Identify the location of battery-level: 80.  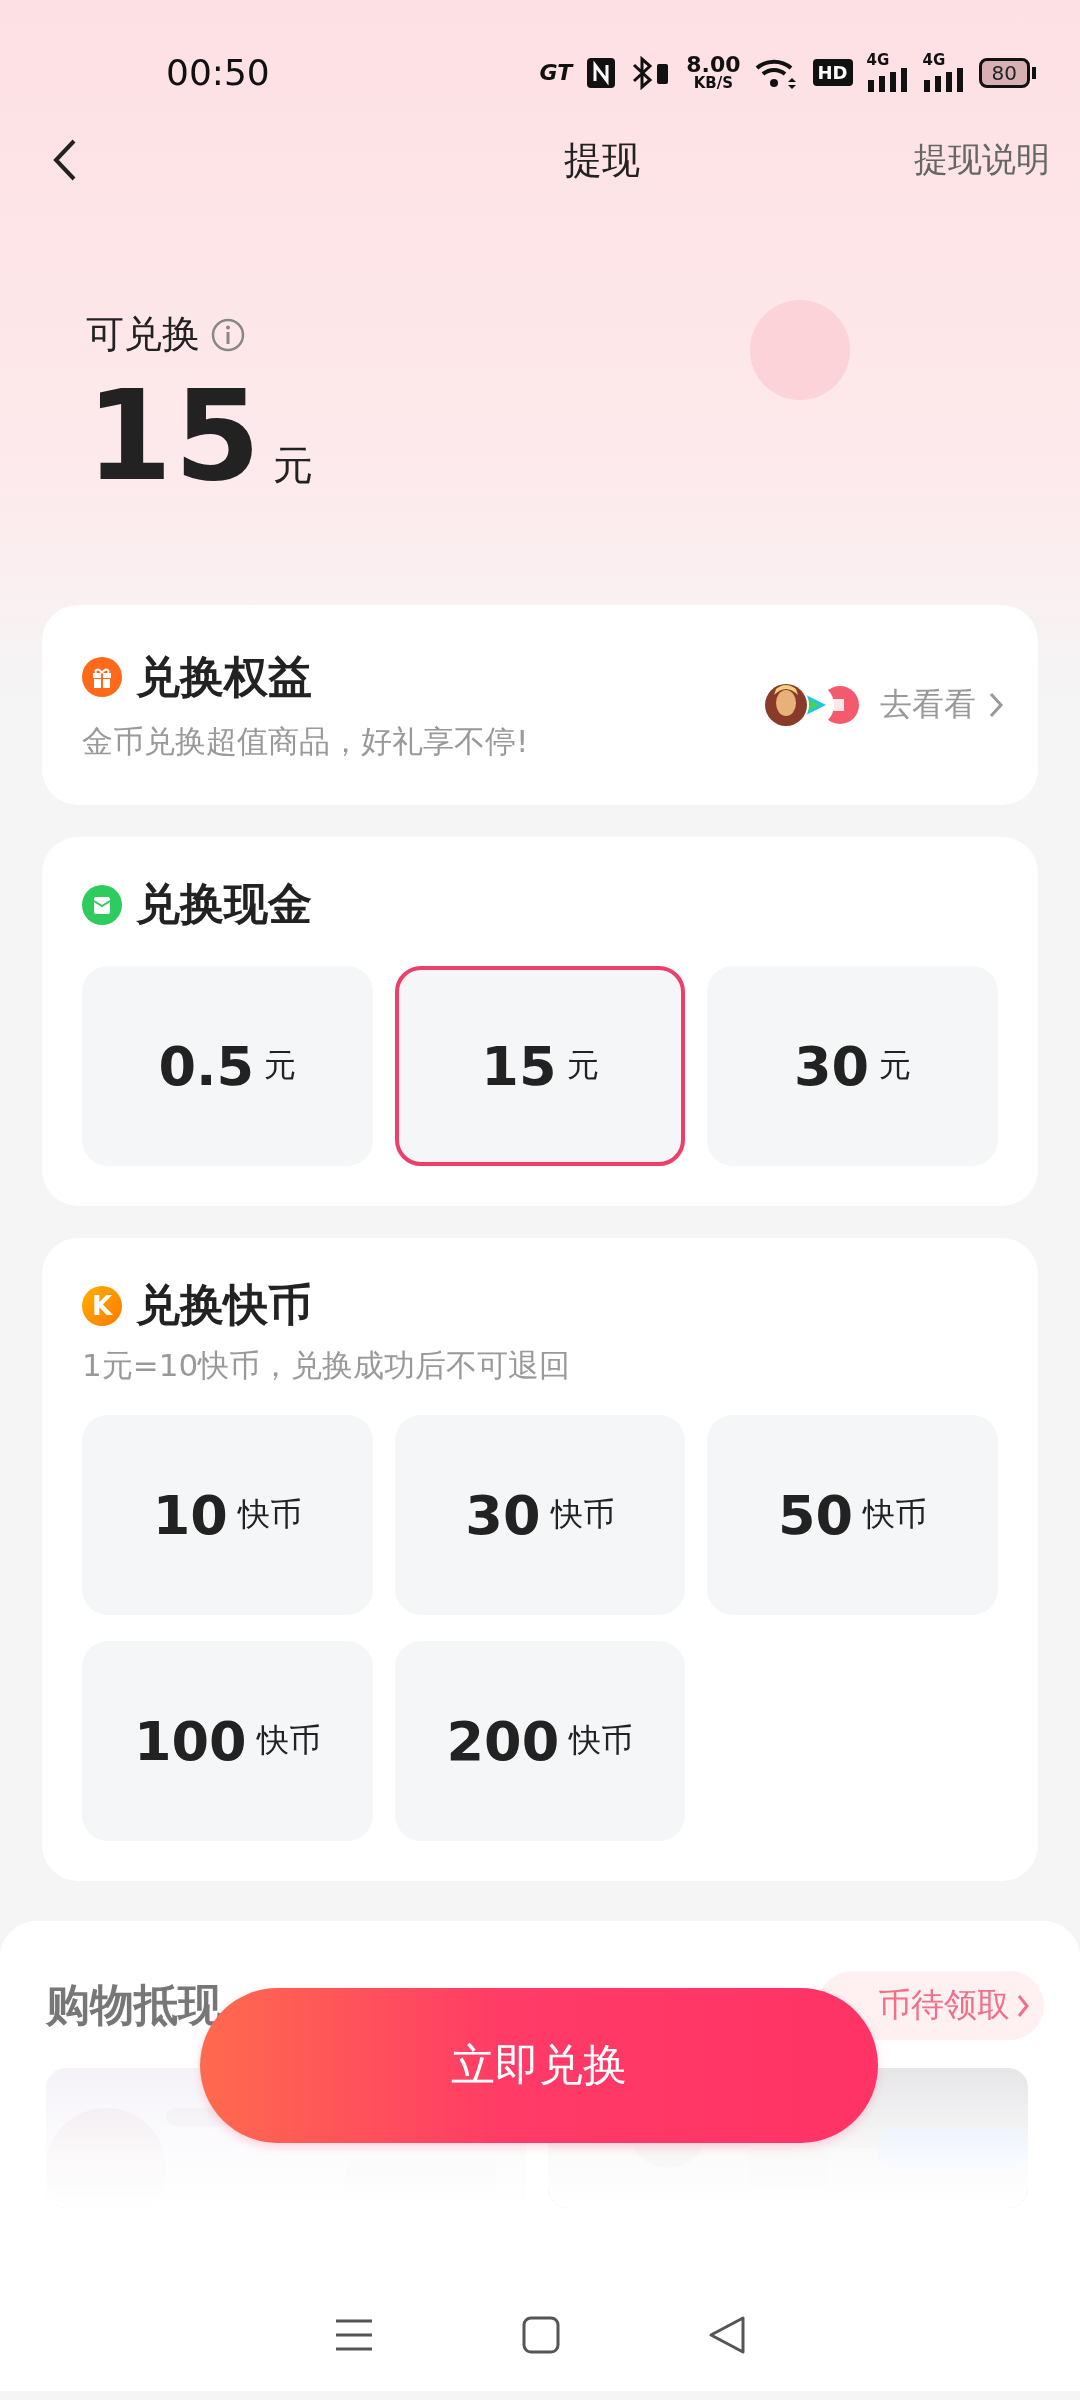
(1004, 72).